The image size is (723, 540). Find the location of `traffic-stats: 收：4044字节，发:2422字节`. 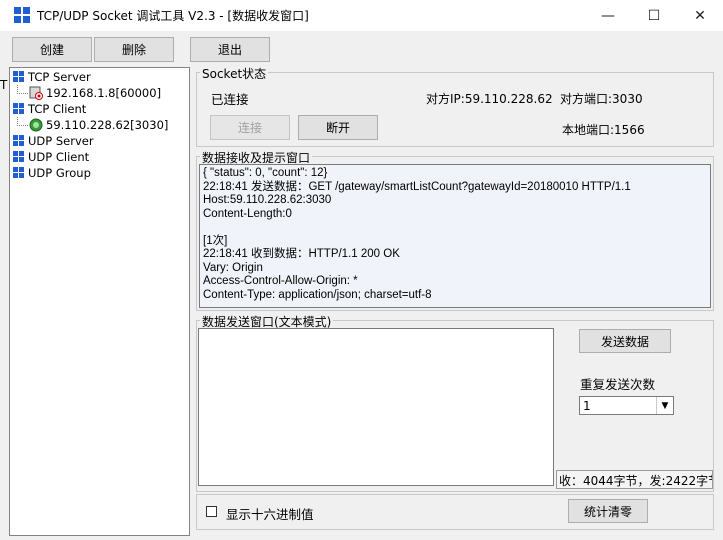

traffic-stats: 收：4044字节，发:2422字节 is located at coordinates (634, 479).